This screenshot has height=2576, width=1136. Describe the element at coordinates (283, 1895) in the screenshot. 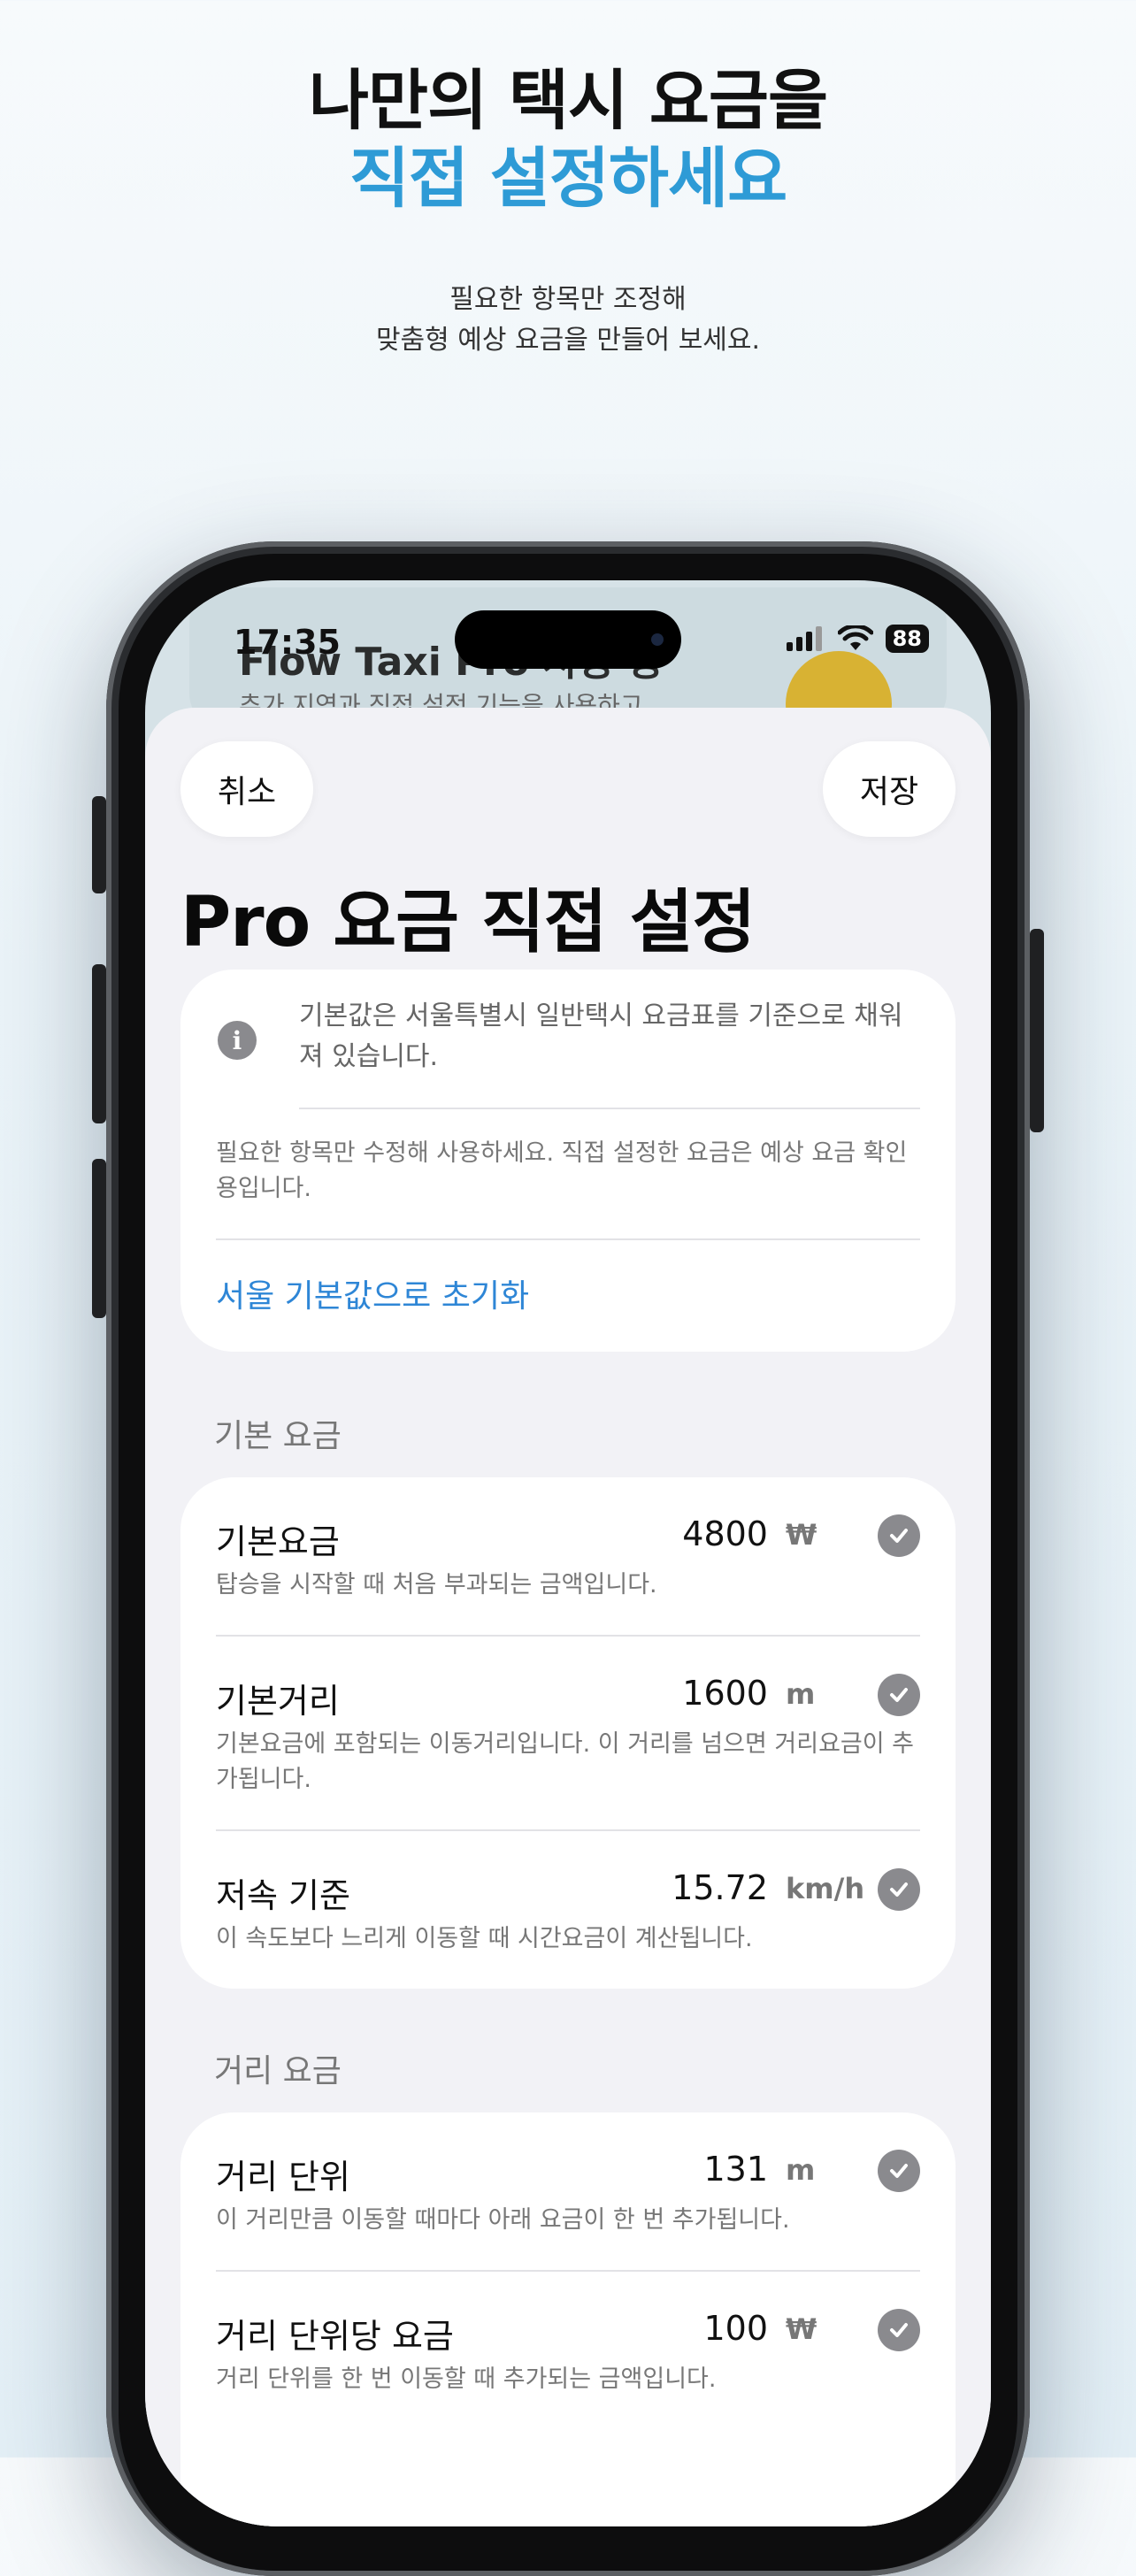

I see `row-label: 저속 기준` at that location.